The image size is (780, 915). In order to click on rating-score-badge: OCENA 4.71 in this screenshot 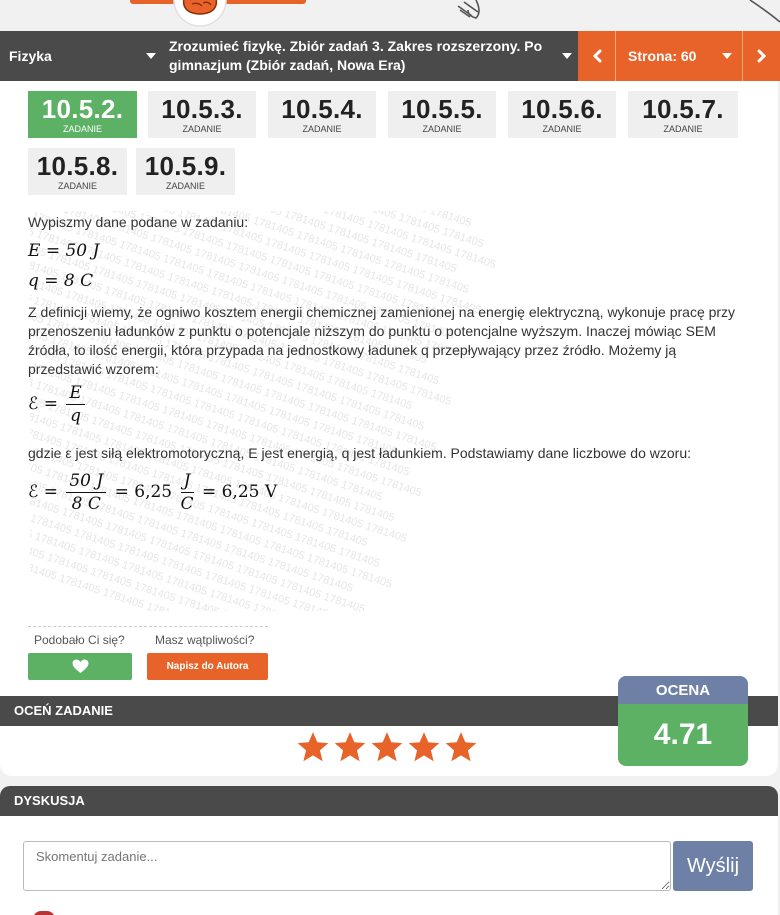, I will do `click(683, 721)`.